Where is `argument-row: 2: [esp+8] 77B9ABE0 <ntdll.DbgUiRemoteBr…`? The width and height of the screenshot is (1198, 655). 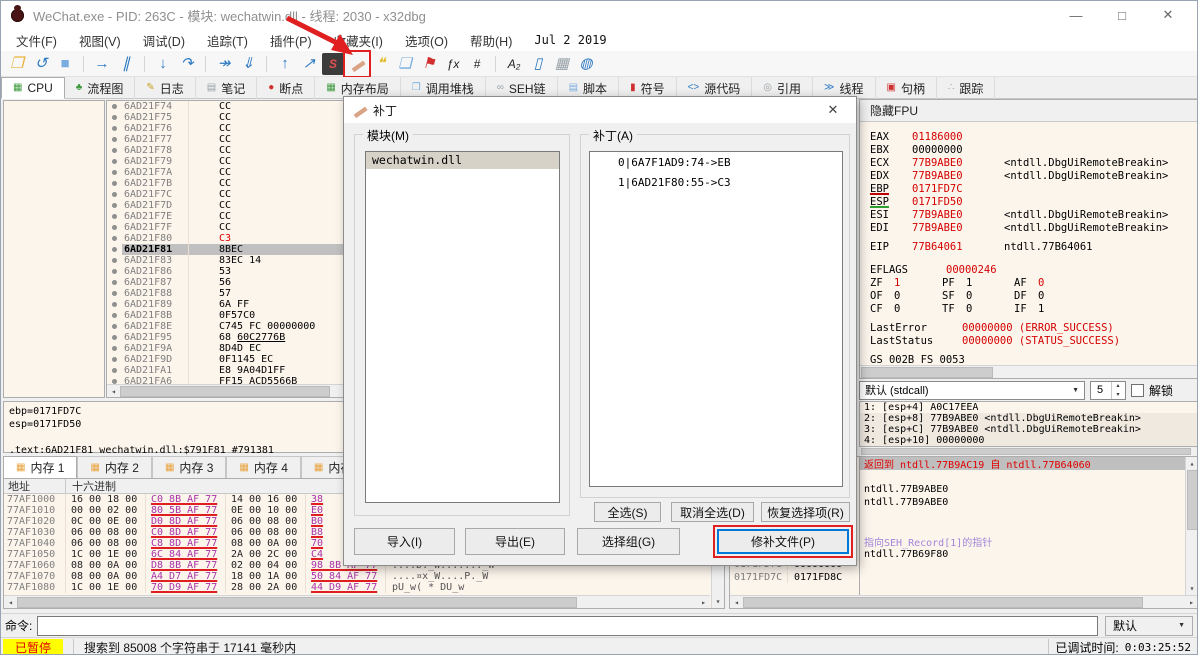
argument-row: 2: [esp+8] 77B9ABE0 <ntdll.DbgUiRemoteBr… is located at coordinates (1028, 418).